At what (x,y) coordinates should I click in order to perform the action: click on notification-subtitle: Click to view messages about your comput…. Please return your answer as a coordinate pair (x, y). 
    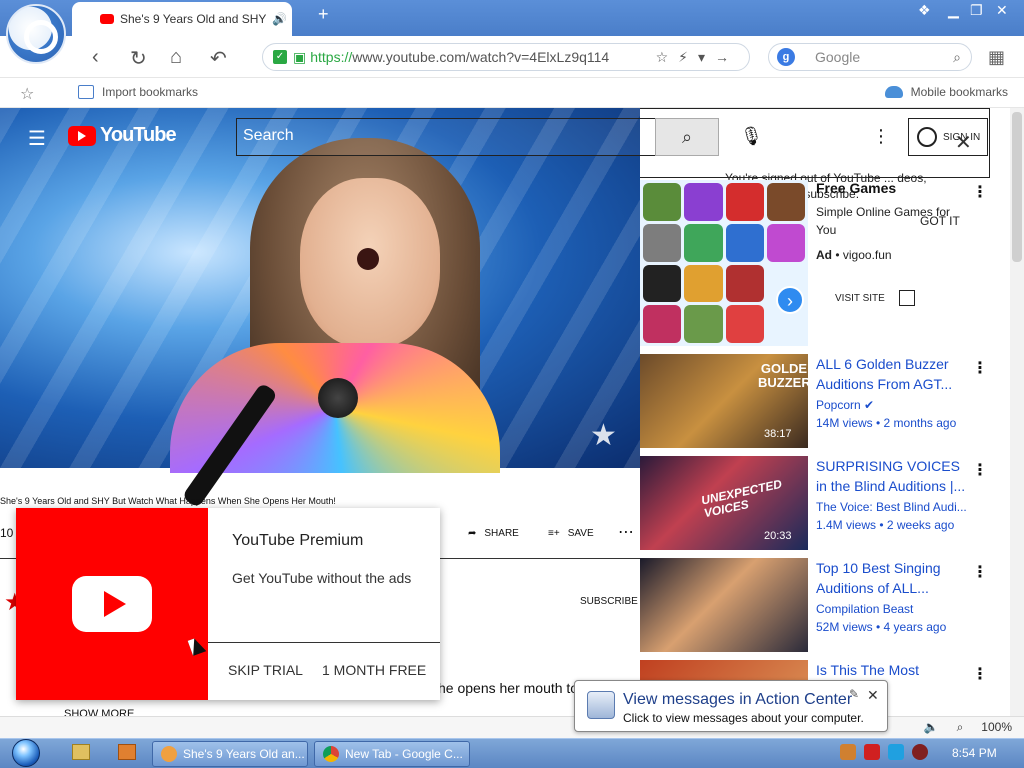
    Looking at the image, I should click on (743, 718).